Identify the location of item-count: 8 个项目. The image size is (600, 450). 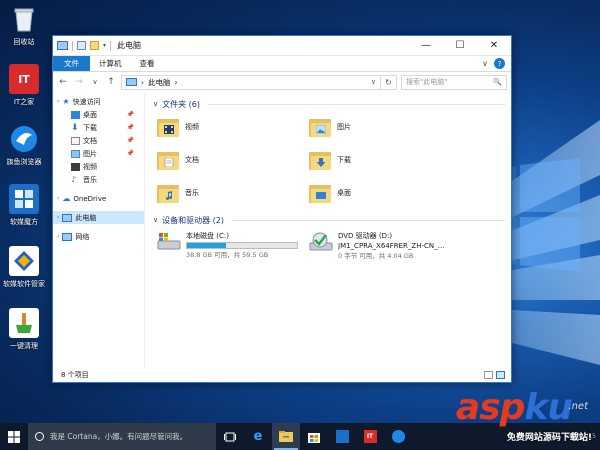
(75, 375).